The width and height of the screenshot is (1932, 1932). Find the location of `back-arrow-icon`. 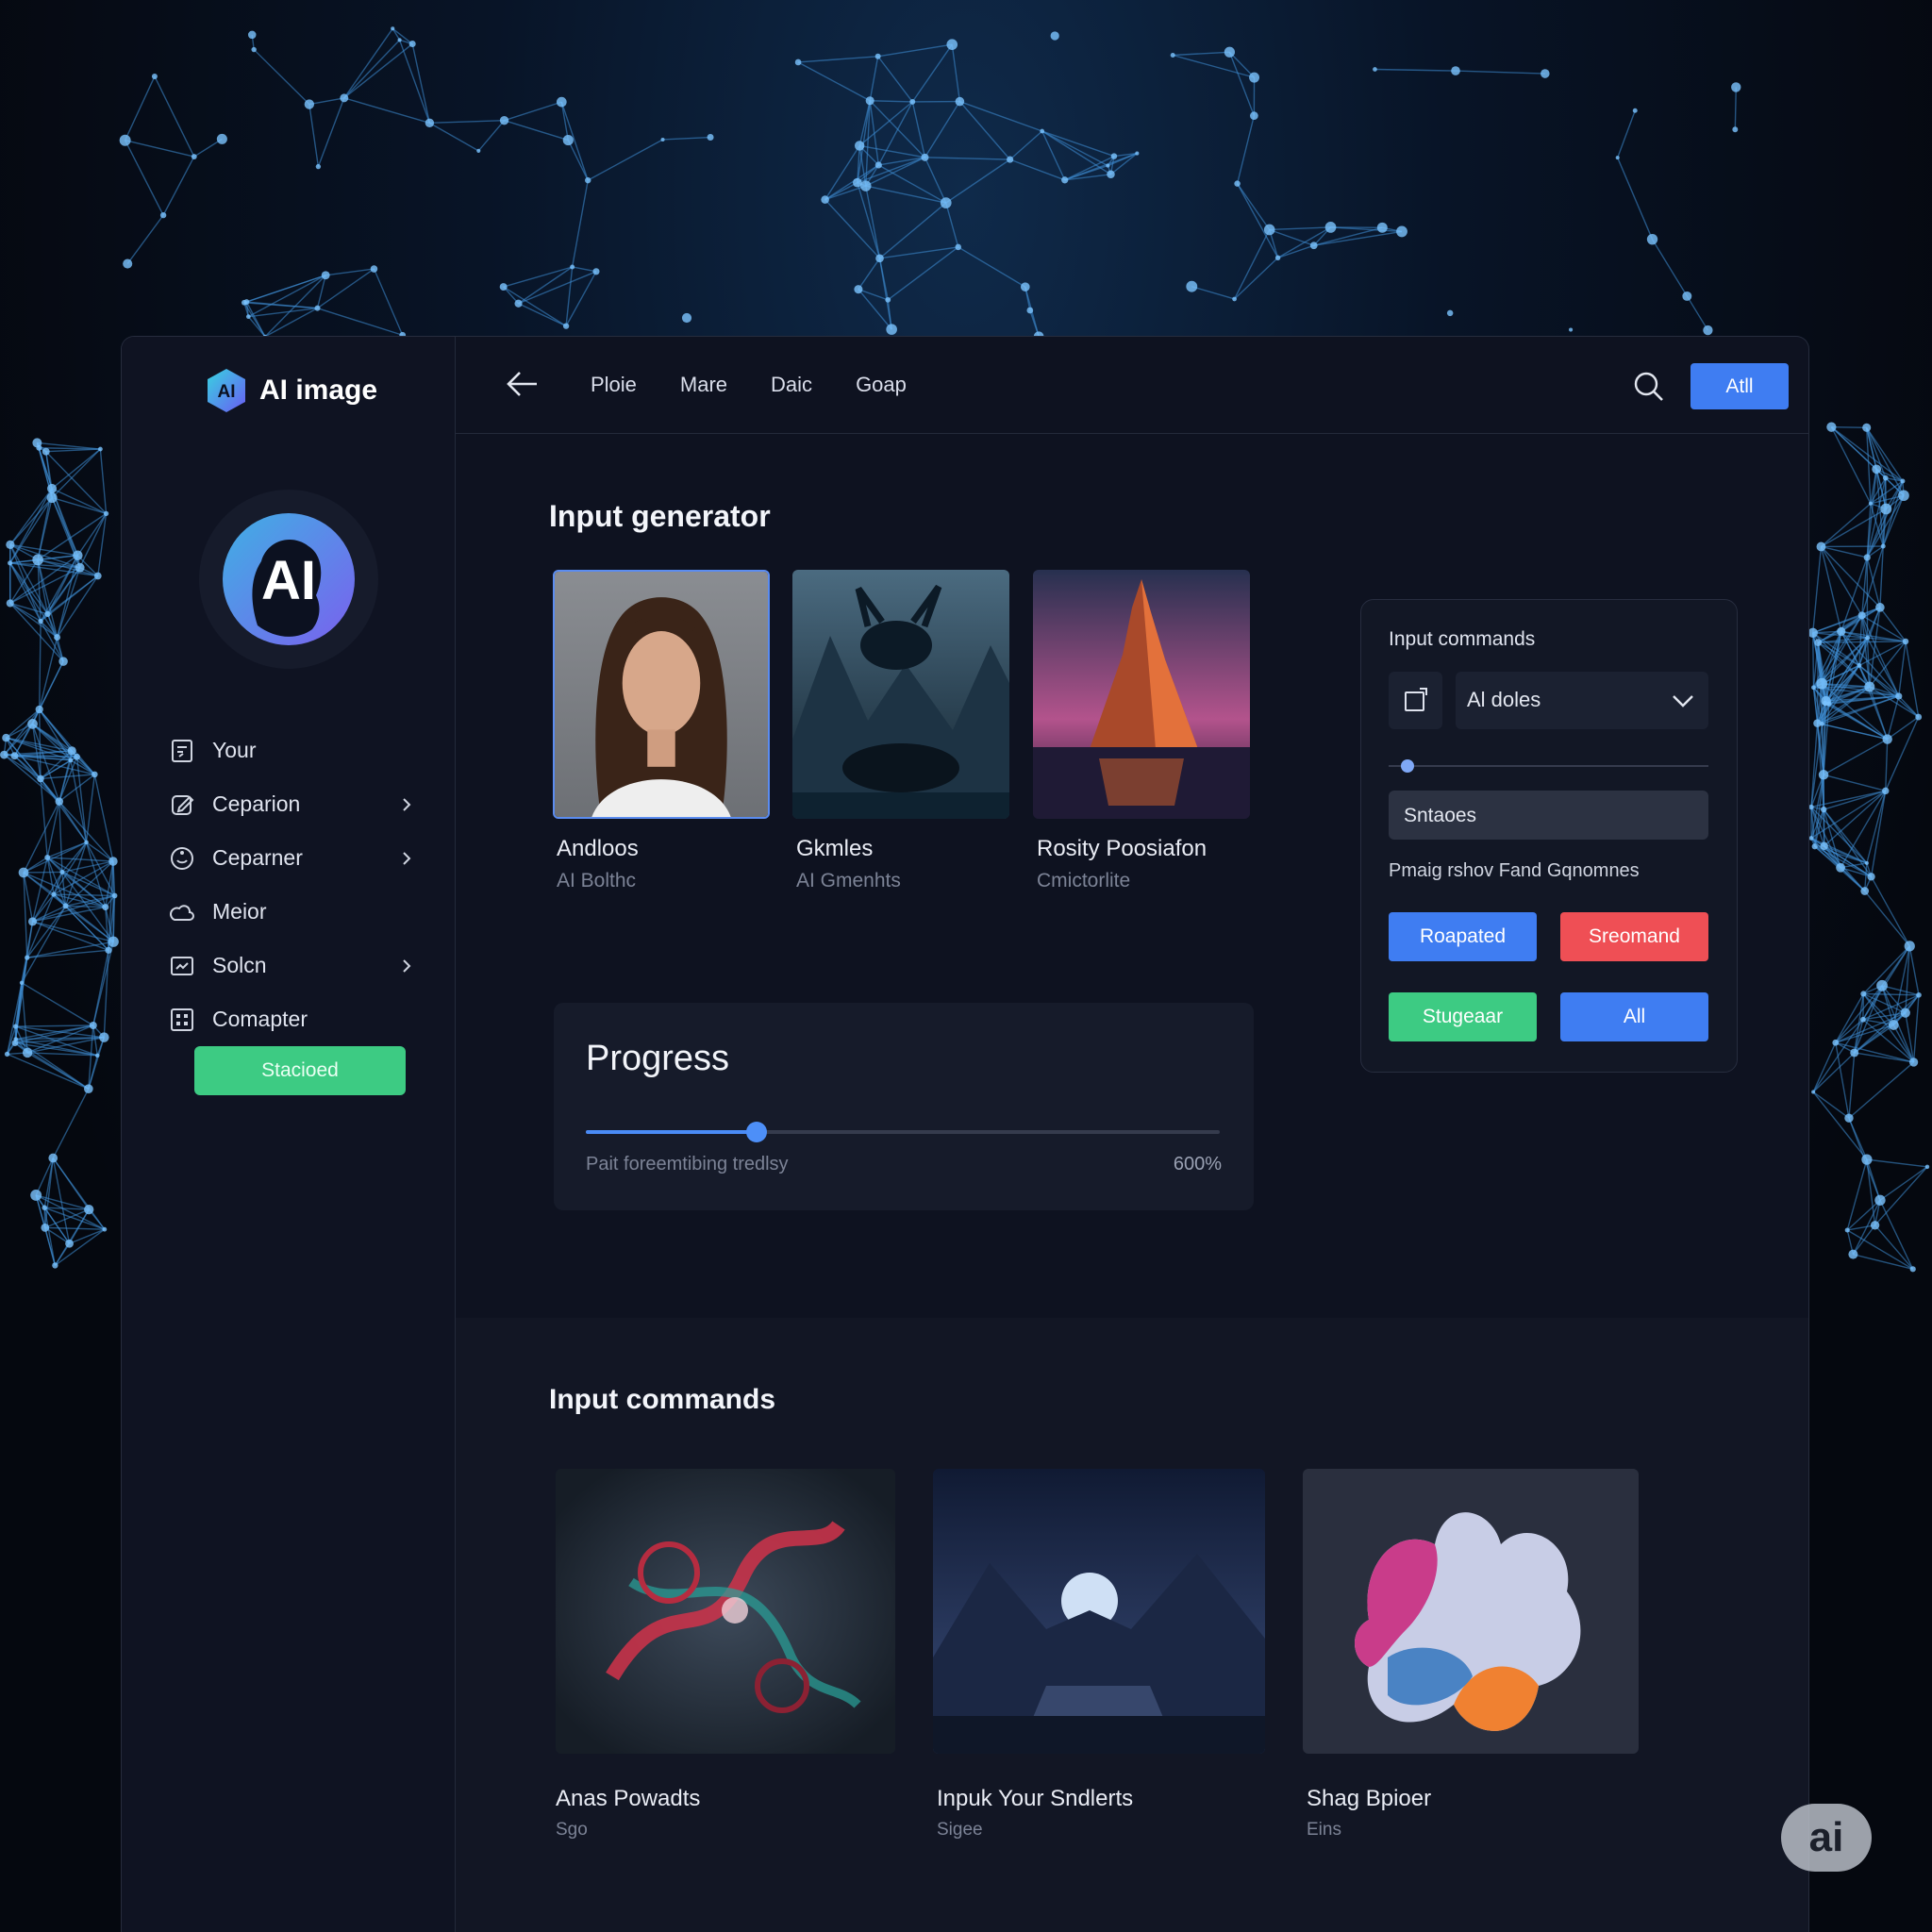

back-arrow-icon is located at coordinates (522, 384).